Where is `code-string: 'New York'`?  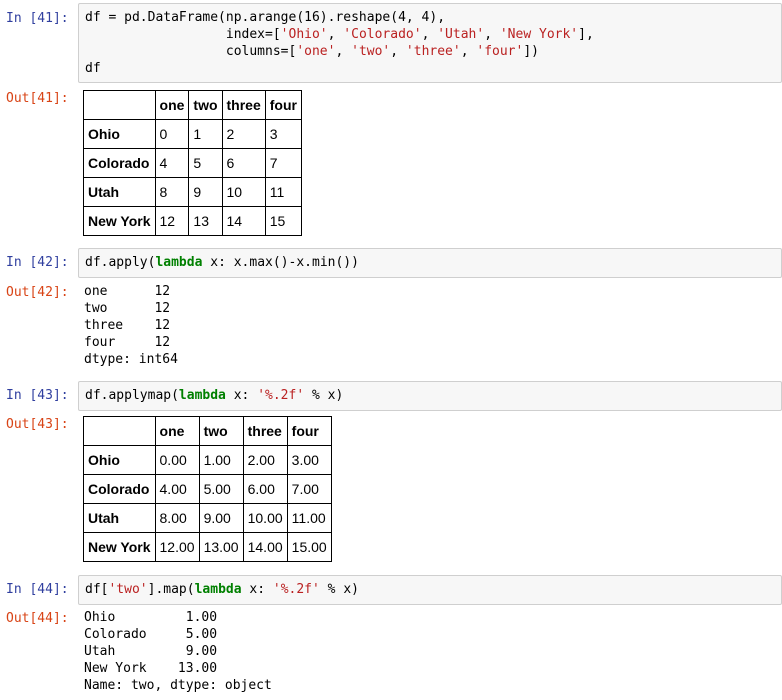 code-string: 'New York' is located at coordinates (539, 34).